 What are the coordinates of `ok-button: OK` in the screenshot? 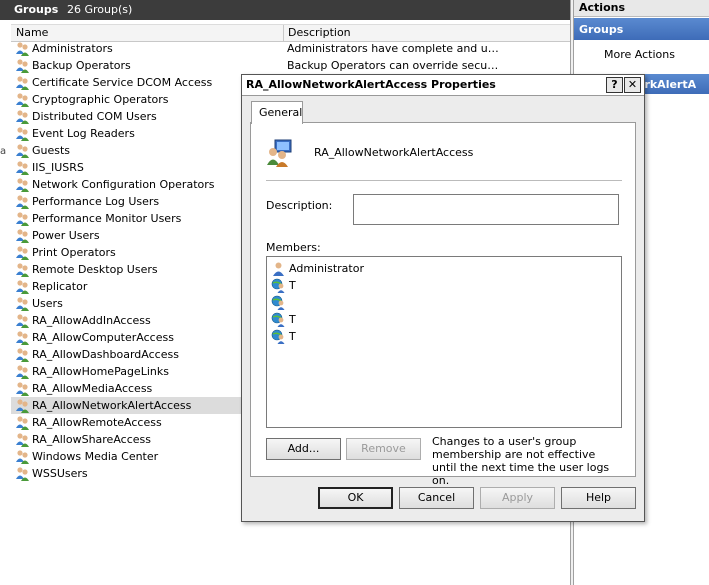 It's located at (355, 498).